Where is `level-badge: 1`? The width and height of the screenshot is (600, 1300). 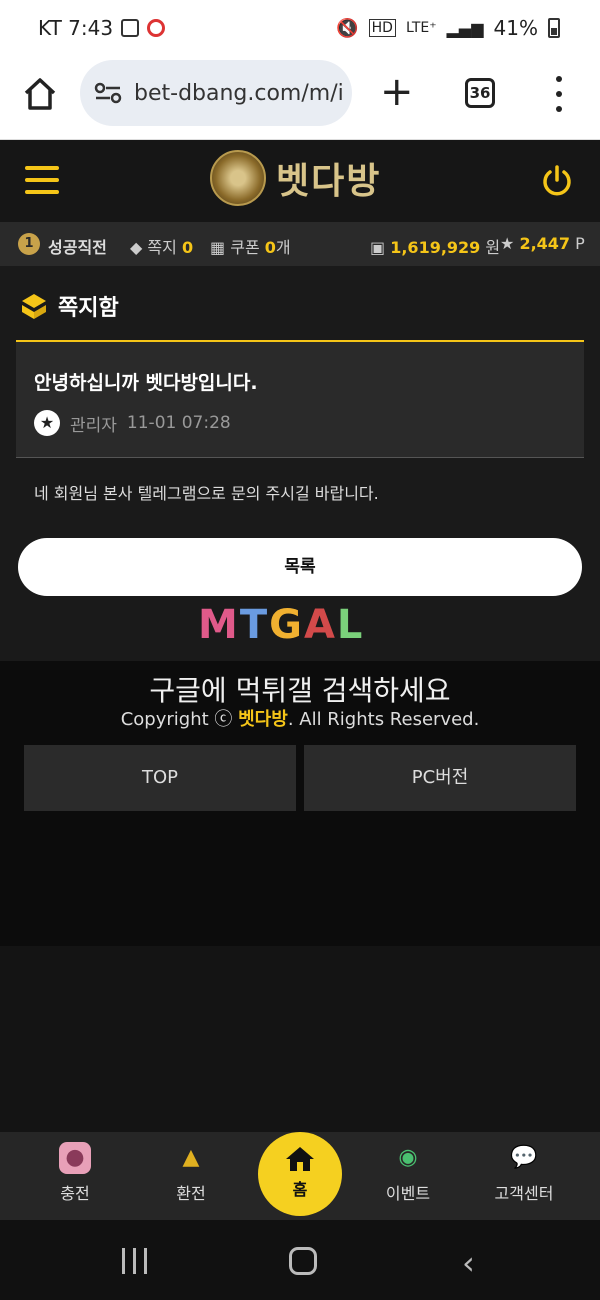 level-badge: 1 is located at coordinates (29, 244).